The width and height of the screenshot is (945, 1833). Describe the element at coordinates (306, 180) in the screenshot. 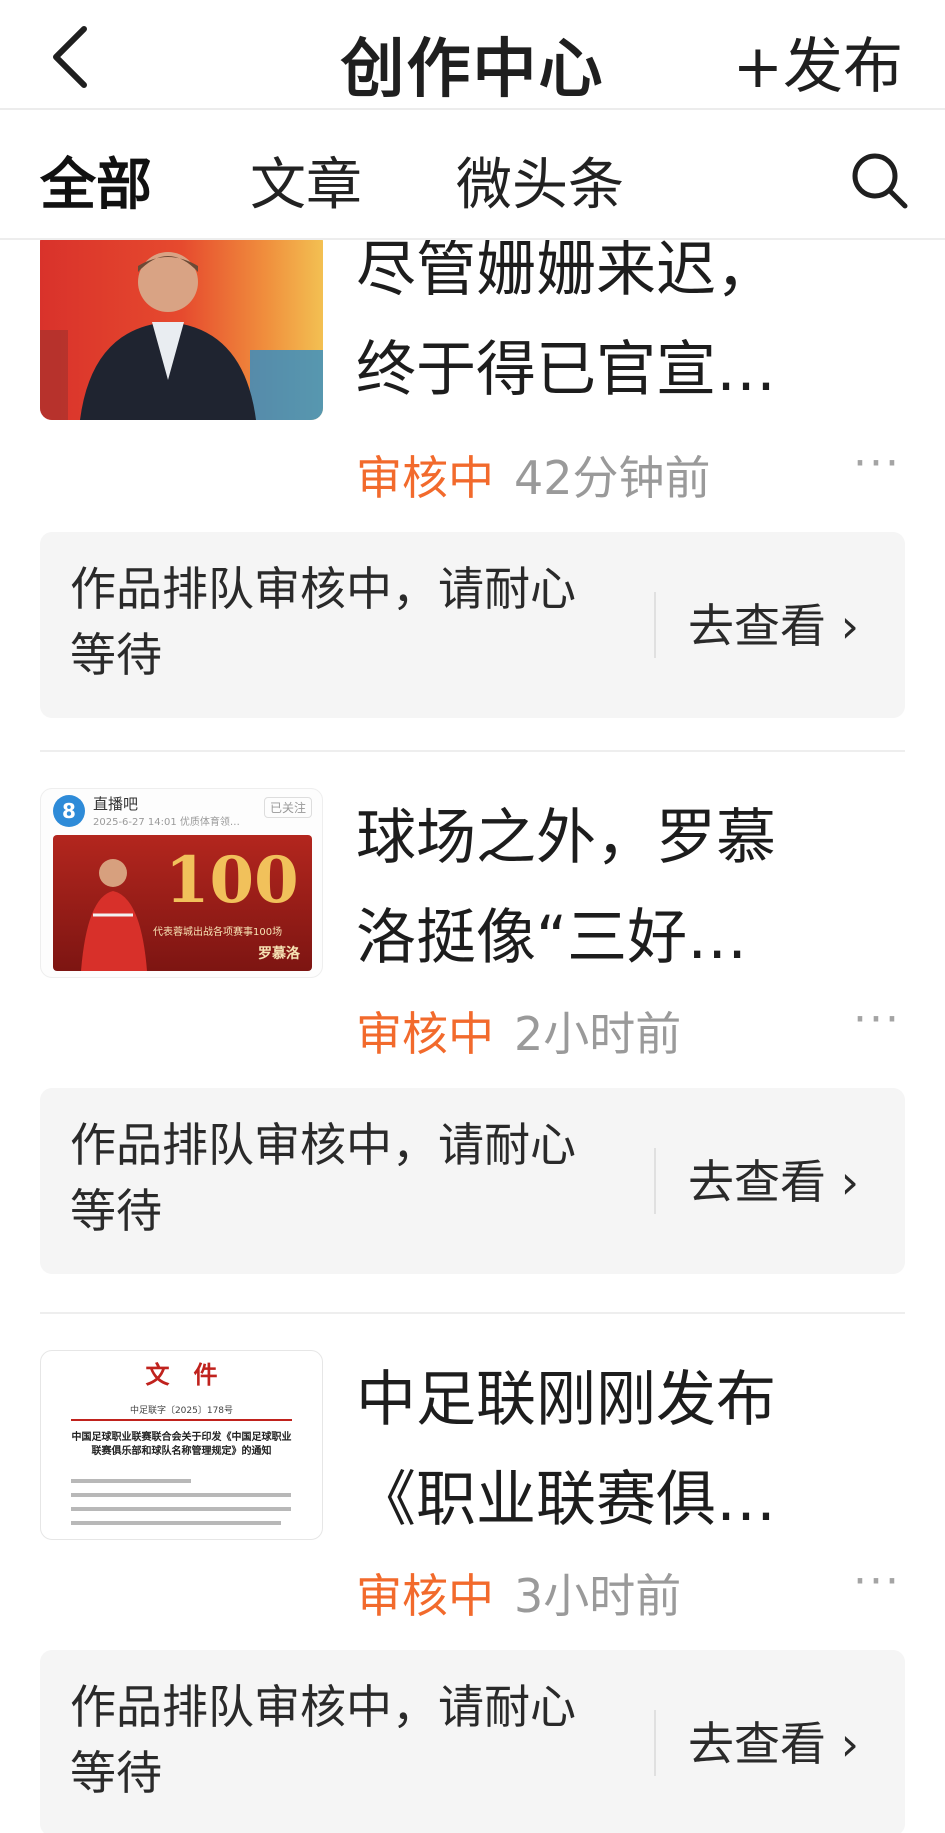

I see `tab-articles: 文章` at that location.